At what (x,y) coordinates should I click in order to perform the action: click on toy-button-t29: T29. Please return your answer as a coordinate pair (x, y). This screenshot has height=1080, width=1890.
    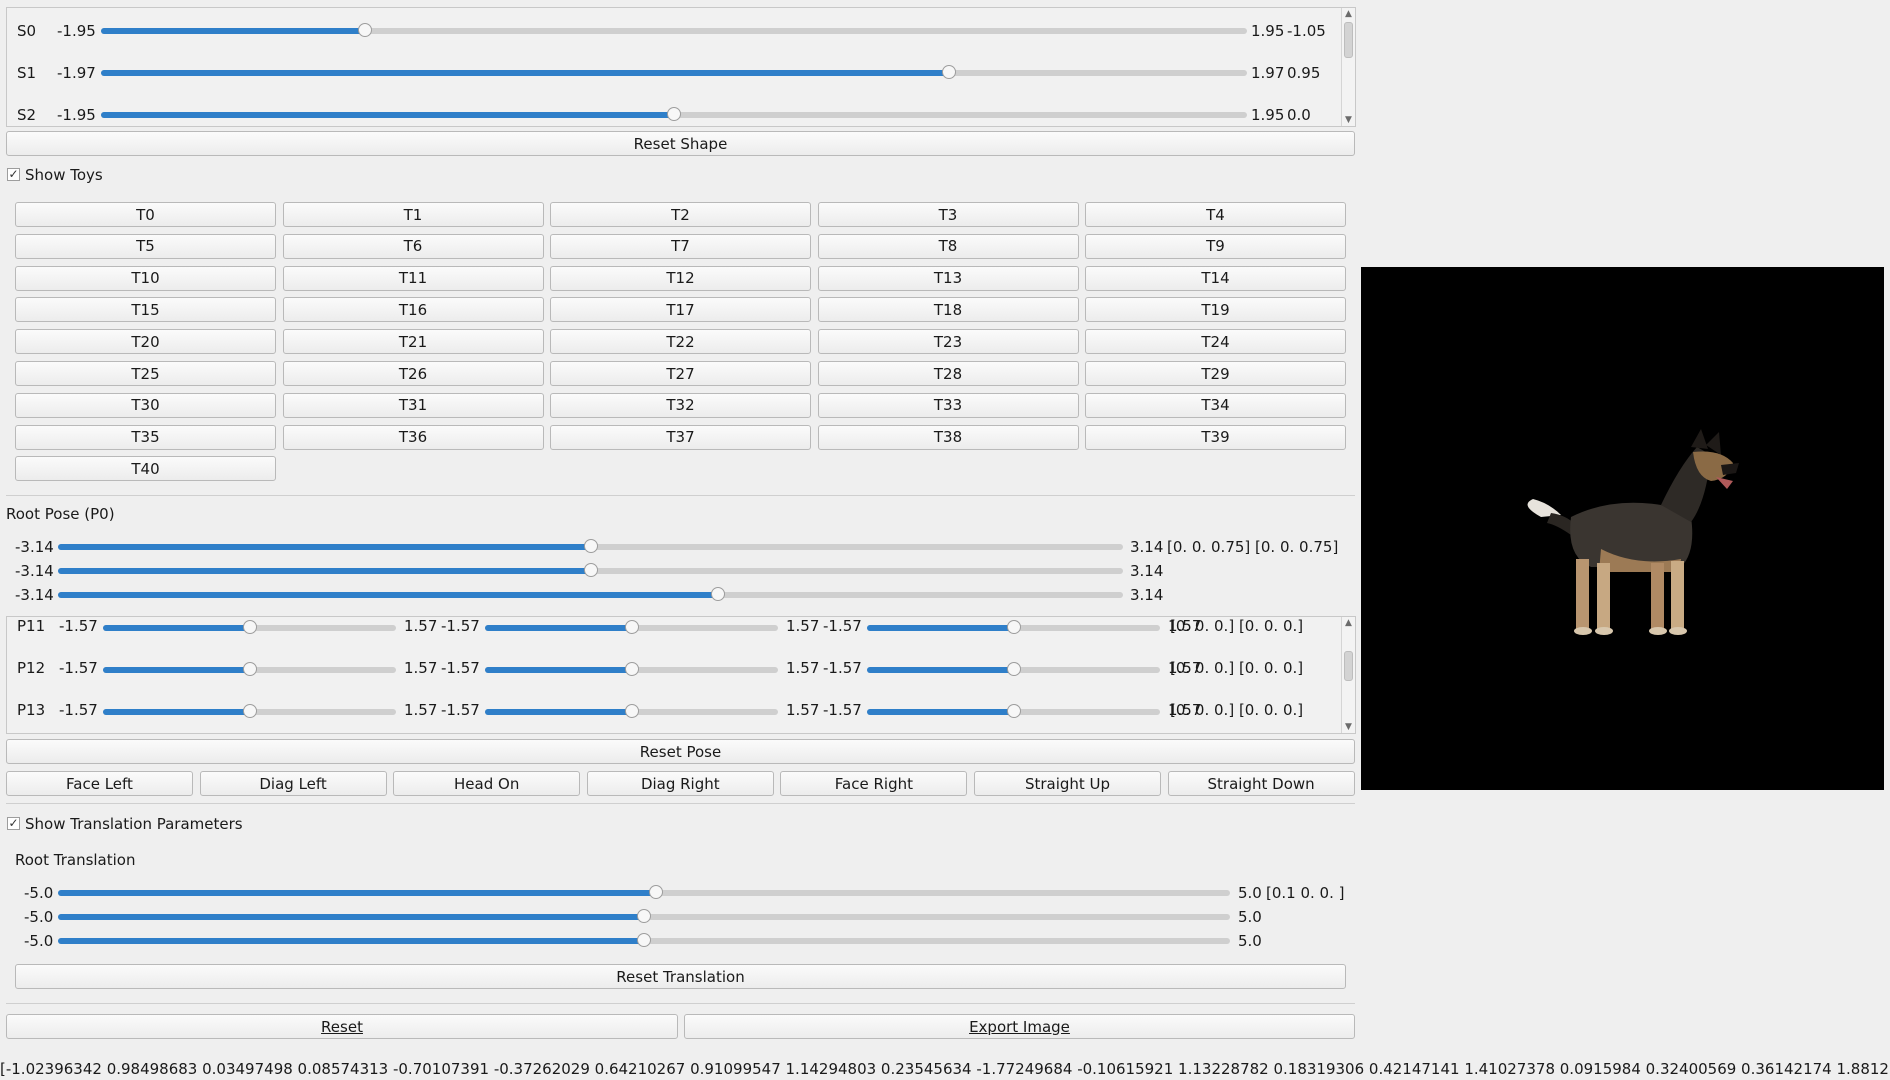
    Looking at the image, I should click on (1215, 373).